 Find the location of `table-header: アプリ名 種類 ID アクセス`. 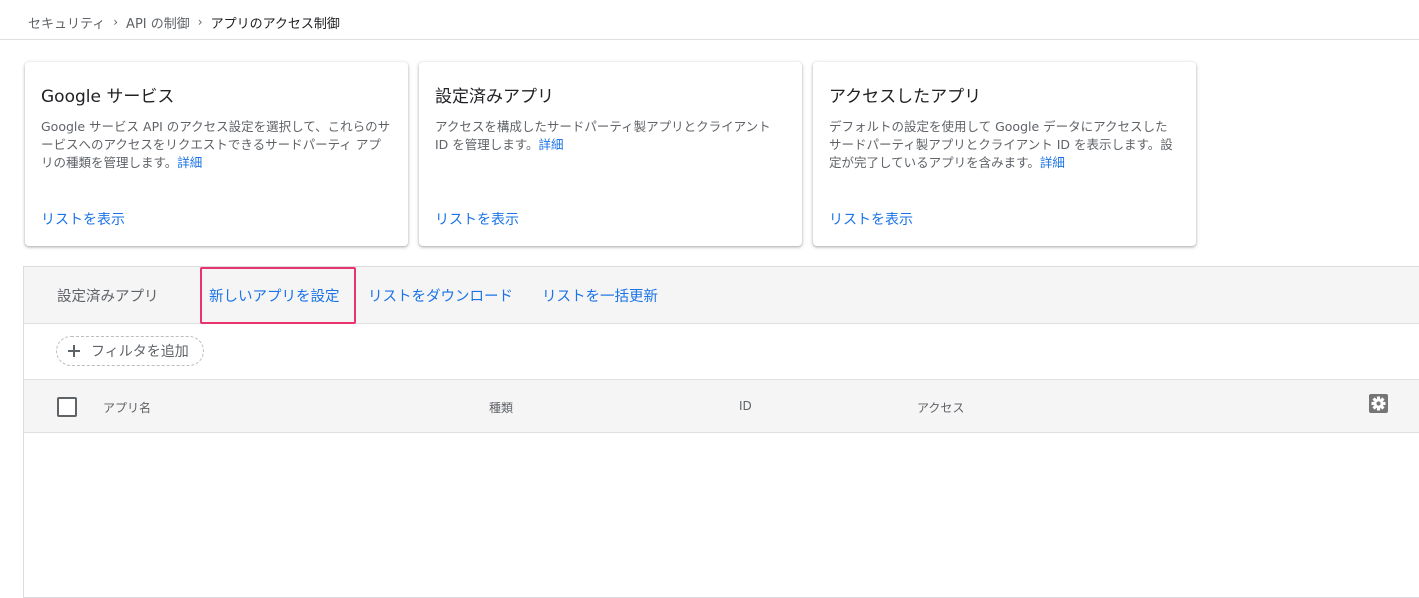

table-header: アプリ名 種類 ID アクセス is located at coordinates (721, 406).